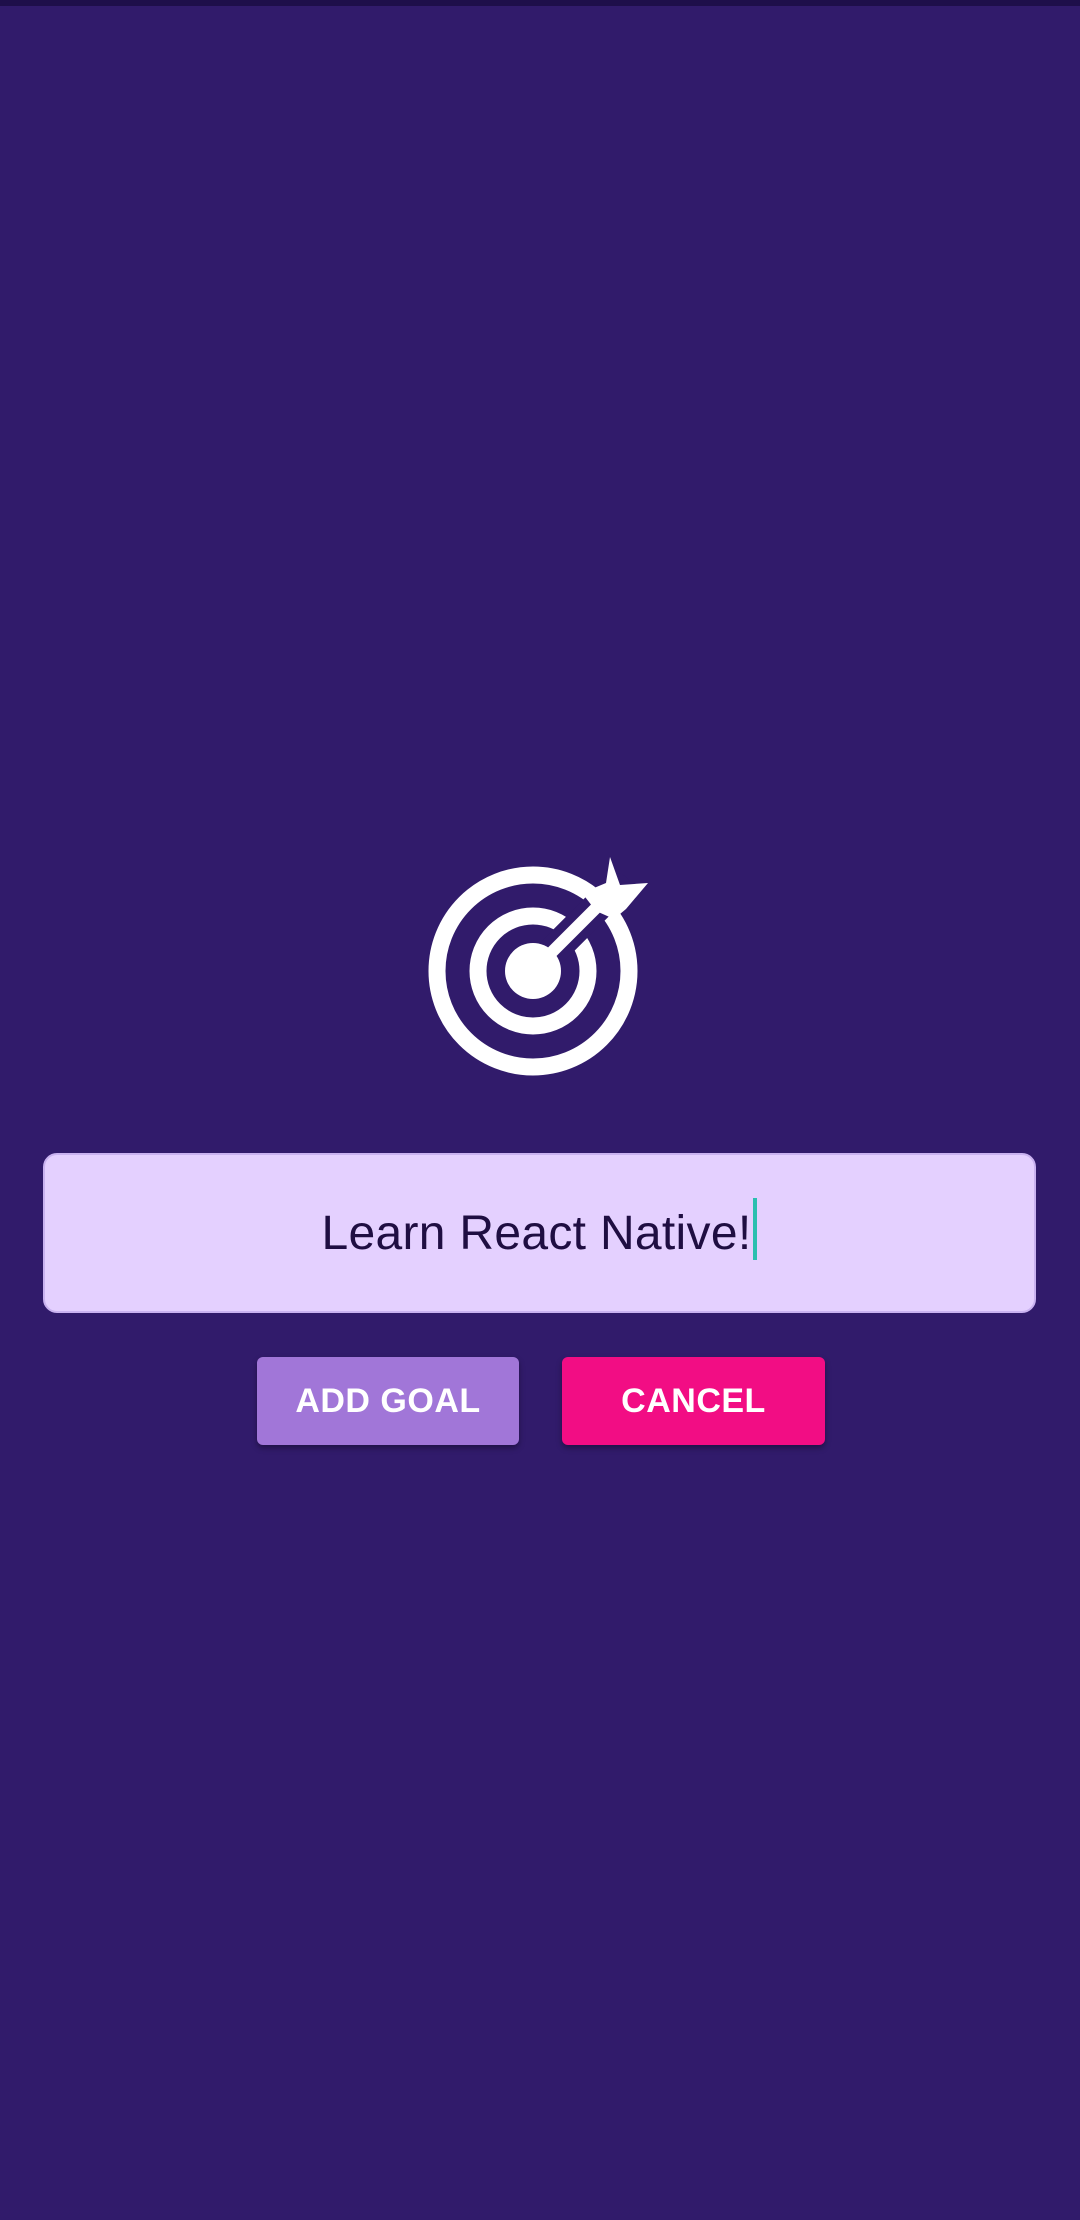 Image resolution: width=1080 pixels, height=2220 pixels. I want to click on add-goal-button-label: ADD GOAL, so click(388, 1400).